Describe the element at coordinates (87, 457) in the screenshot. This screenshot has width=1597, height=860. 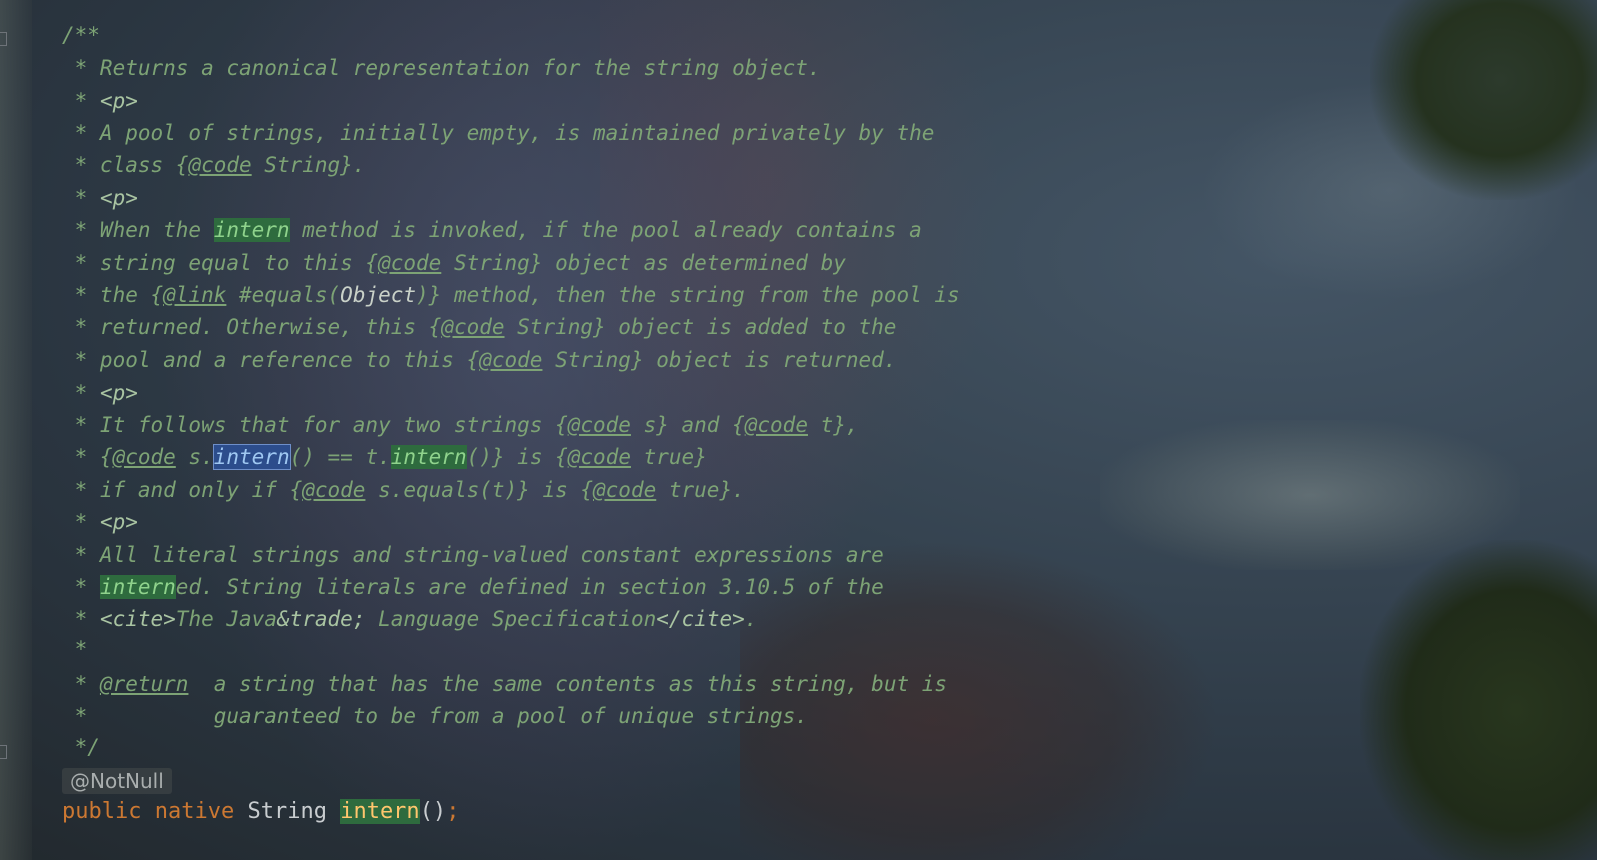
I see `doc-text: * {` at that location.